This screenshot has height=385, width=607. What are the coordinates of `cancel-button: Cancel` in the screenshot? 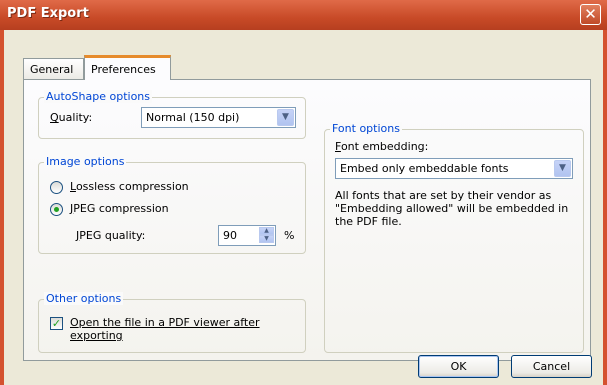 It's located at (551, 366).